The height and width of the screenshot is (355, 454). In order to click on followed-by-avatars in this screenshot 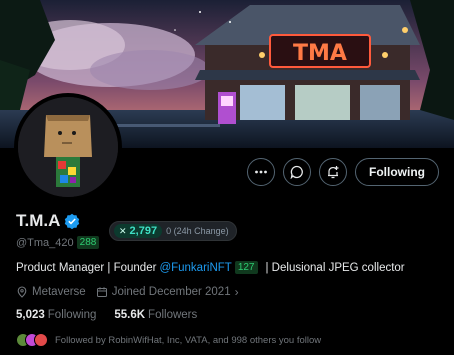, I will do `click(32, 340)`.